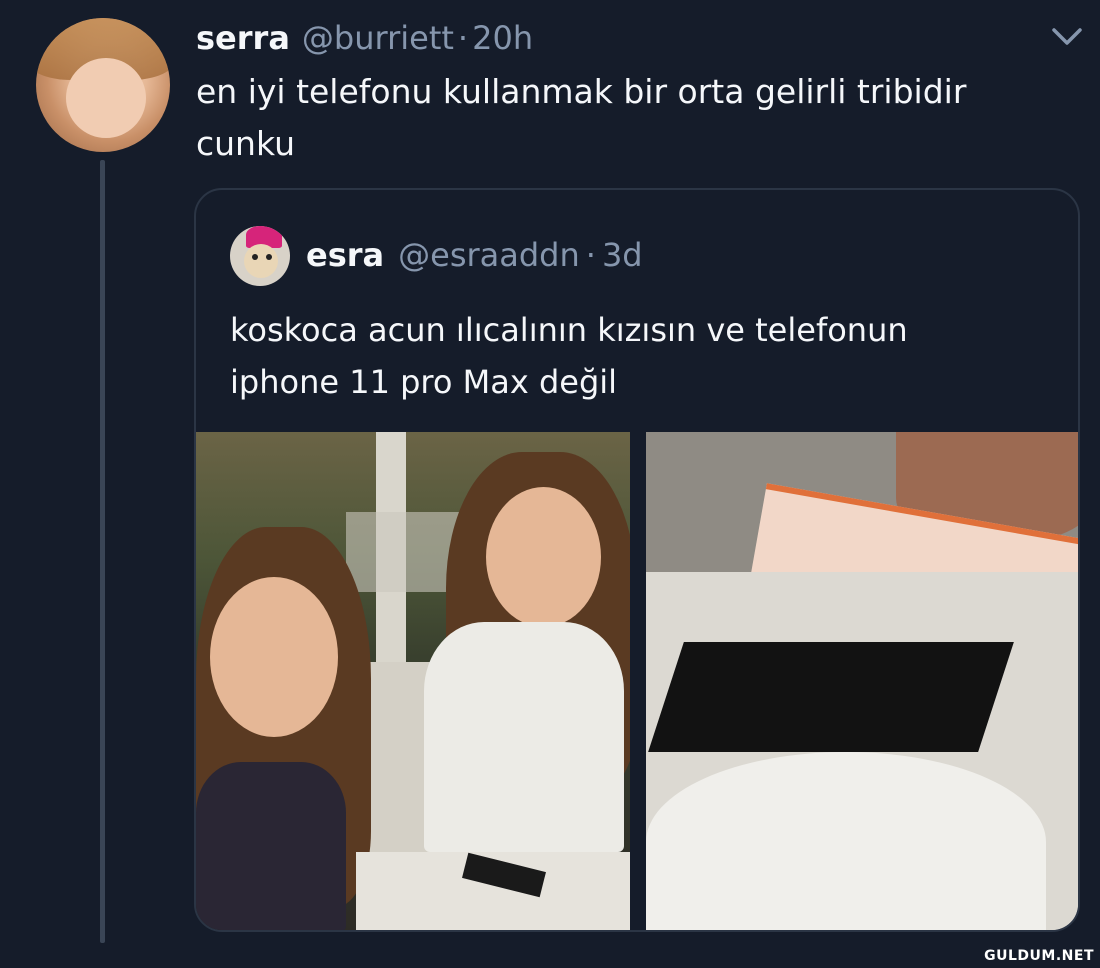 This screenshot has width=1100, height=968. Describe the element at coordinates (261, 261) in the screenshot. I see `avatar-dog` at that location.